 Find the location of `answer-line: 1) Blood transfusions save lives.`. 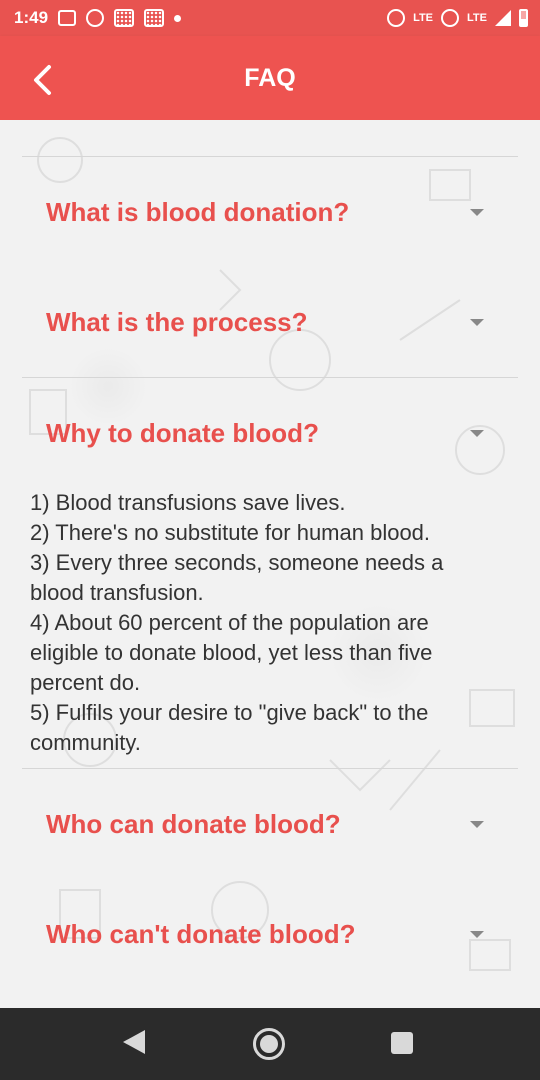

answer-line: 1) Blood transfusions save lives. is located at coordinates (188, 502).